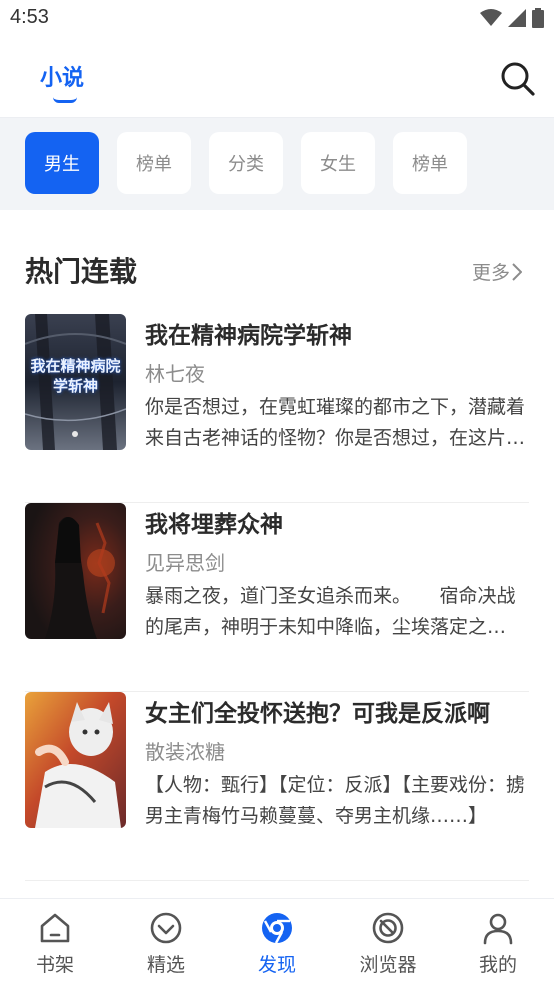  Describe the element at coordinates (55, 946) in the screenshot. I see `tab-bookshelf: 书架` at that location.